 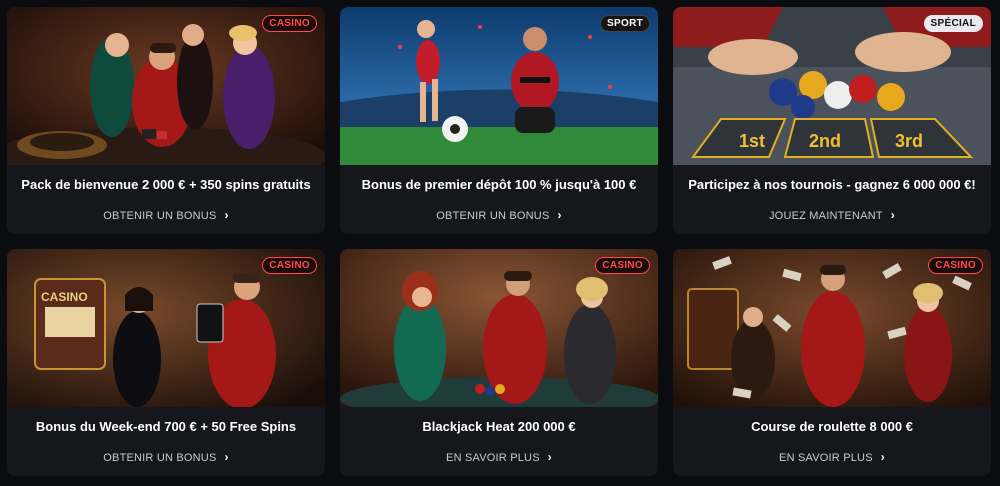 I want to click on category-badge-special: SPÉCIAL, so click(x=953, y=23).